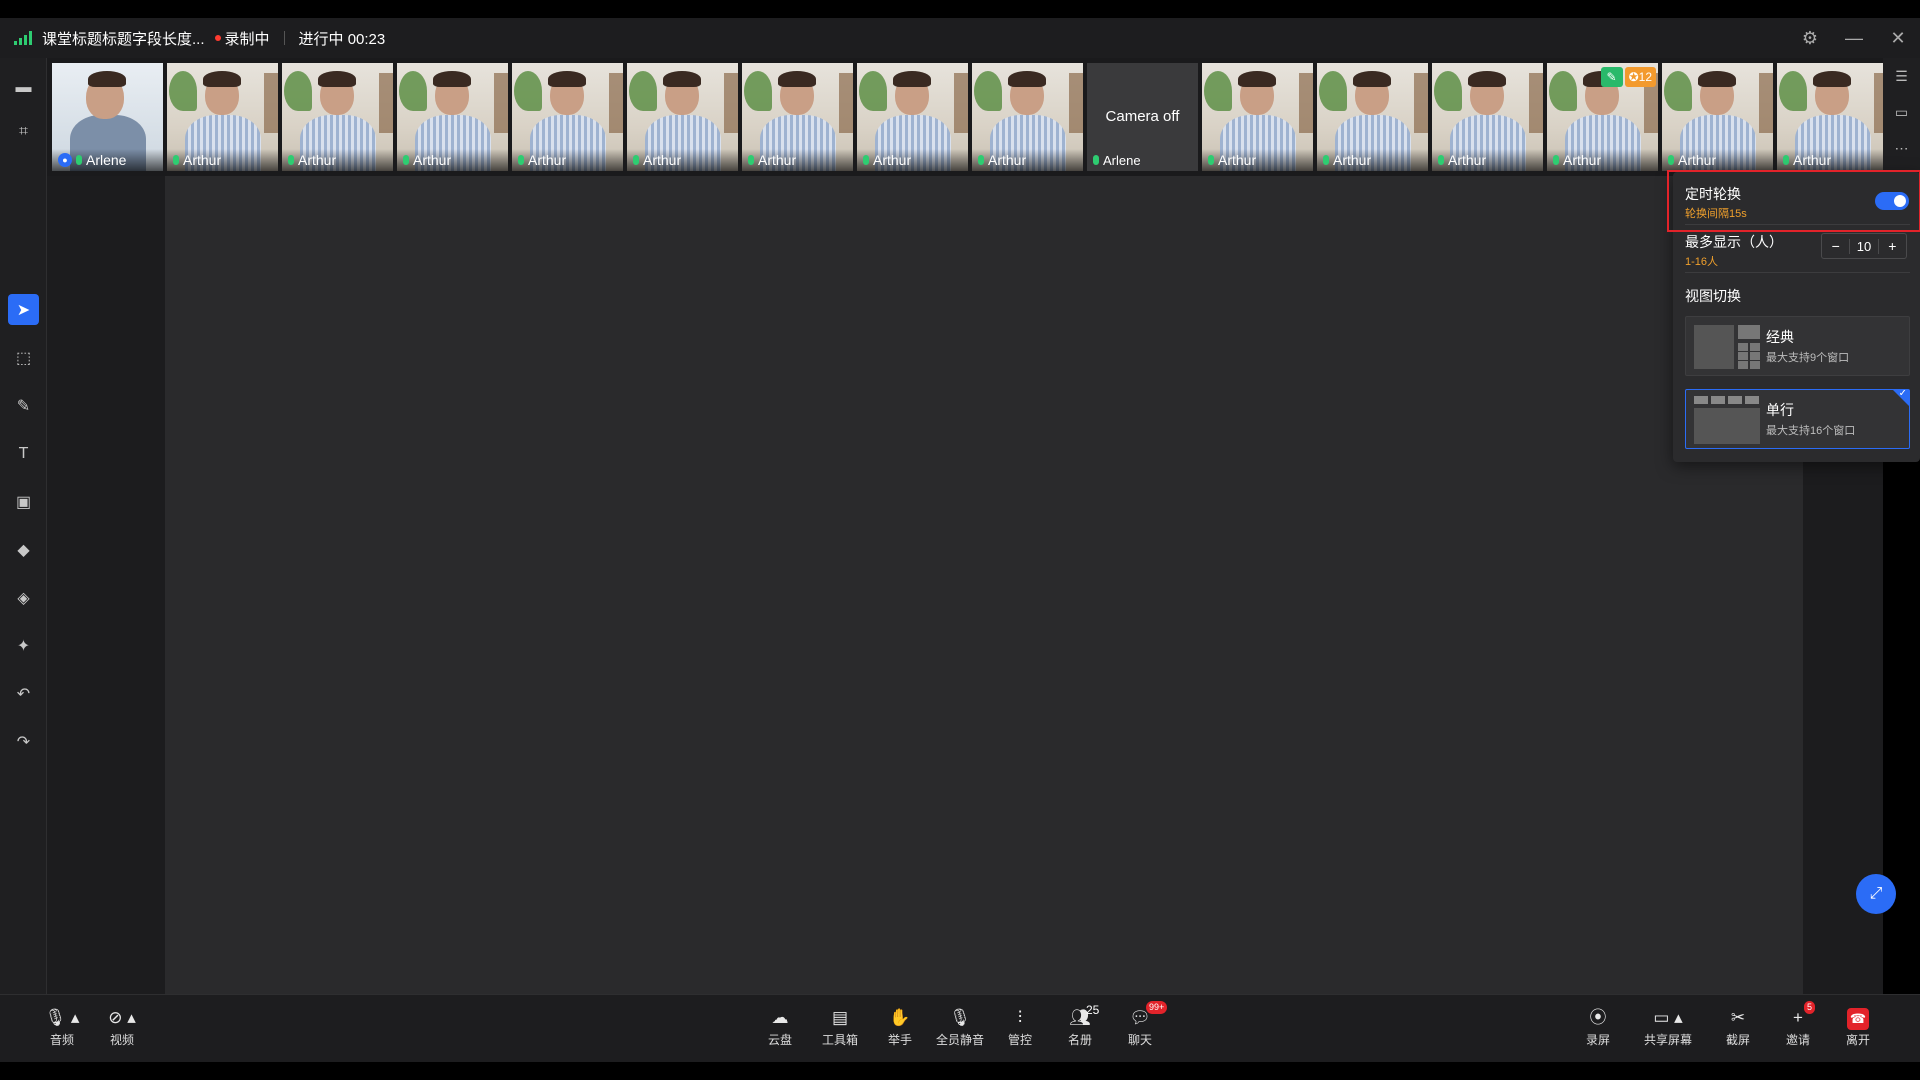 The width and height of the screenshot is (1920, 1080). Describe the element at coordinates (23, 87) in the screenshot. I see `courseware-icon: ▬` at that location.